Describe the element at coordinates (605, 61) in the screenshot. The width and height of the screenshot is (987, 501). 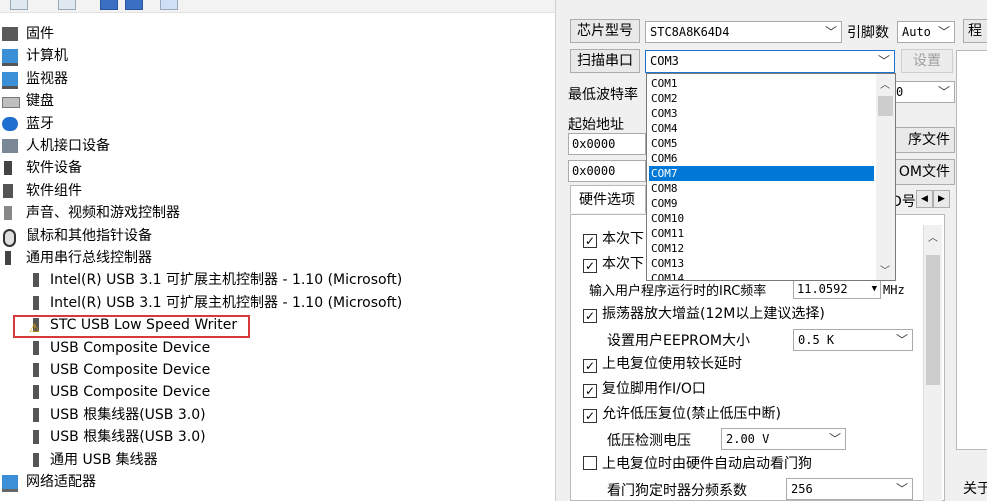
I see `scan-port-button: 扫描串口` at that location.